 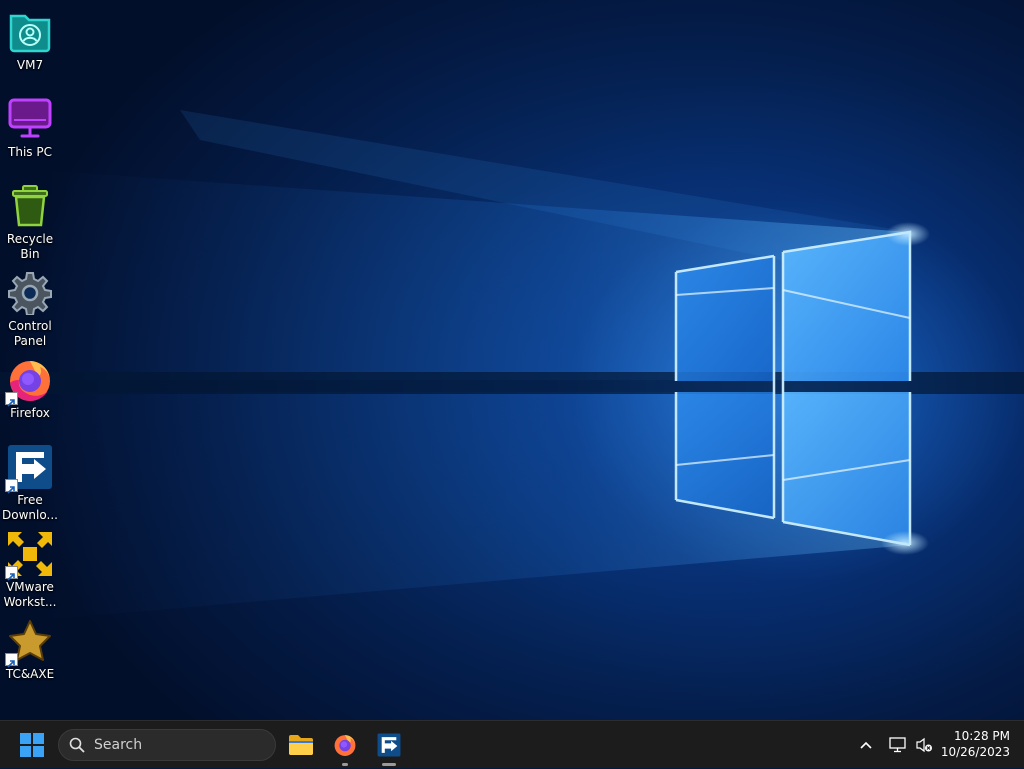 I want to click on tray-volume-button, so click(x=924, y=745).